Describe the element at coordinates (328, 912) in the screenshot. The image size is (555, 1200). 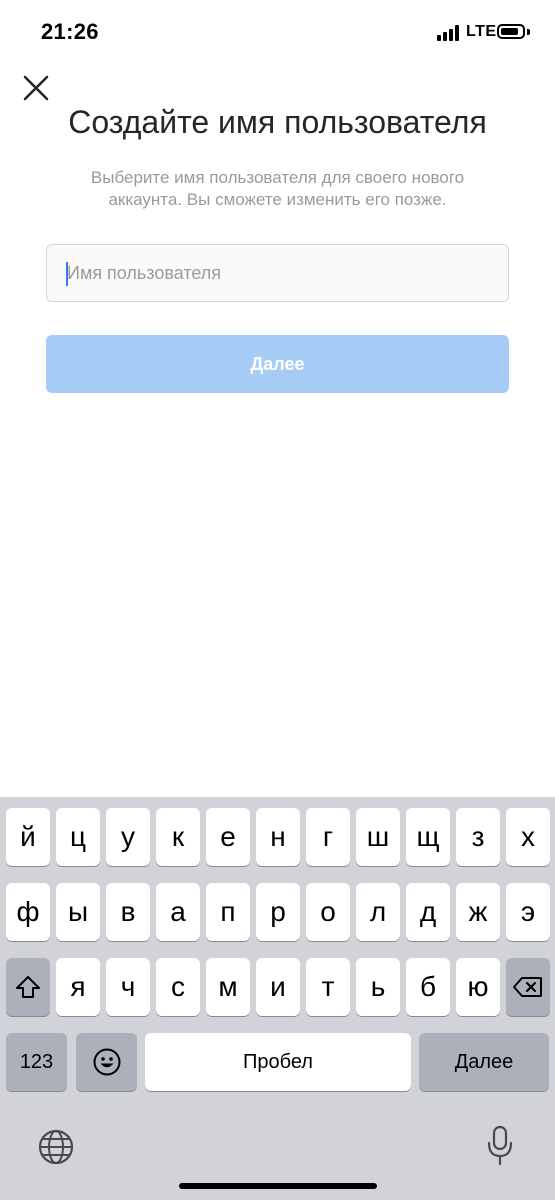
I see `key: о` at that location.